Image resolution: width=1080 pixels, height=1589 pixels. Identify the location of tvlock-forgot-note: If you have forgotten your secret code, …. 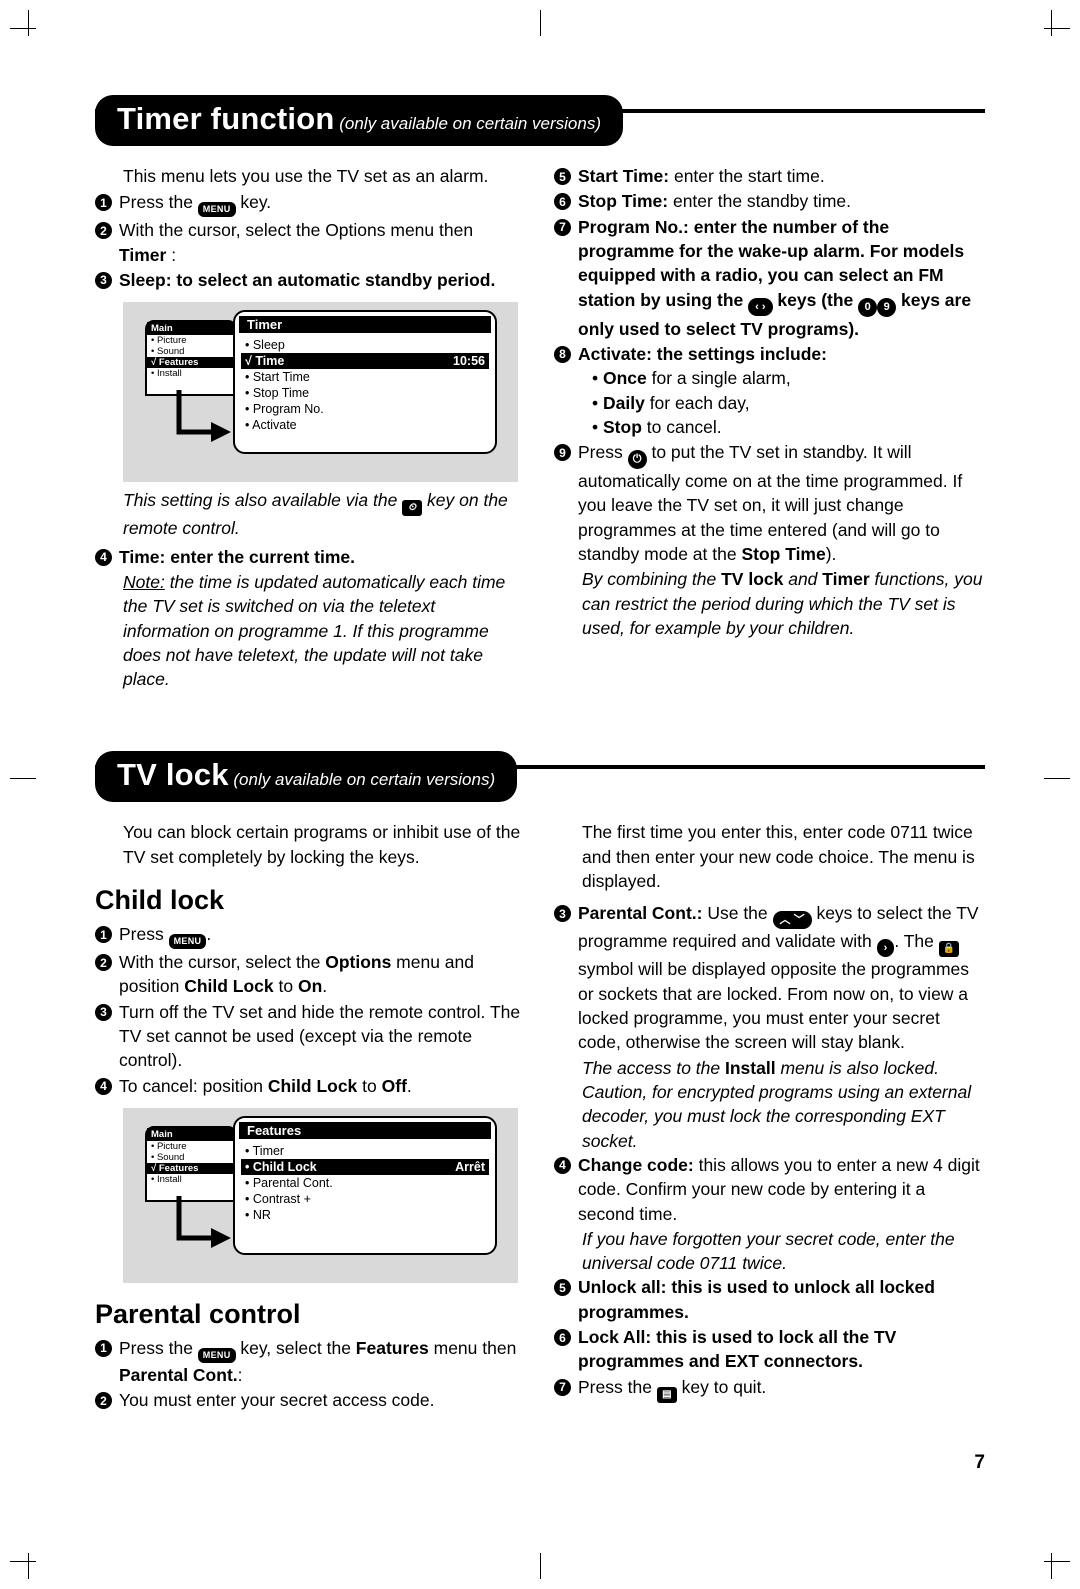
(768, 1251).